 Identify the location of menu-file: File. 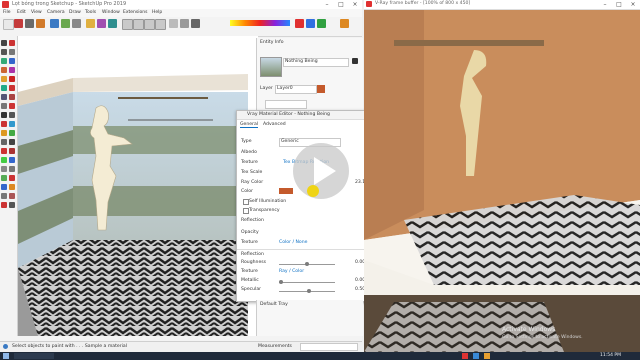
(7, 12).